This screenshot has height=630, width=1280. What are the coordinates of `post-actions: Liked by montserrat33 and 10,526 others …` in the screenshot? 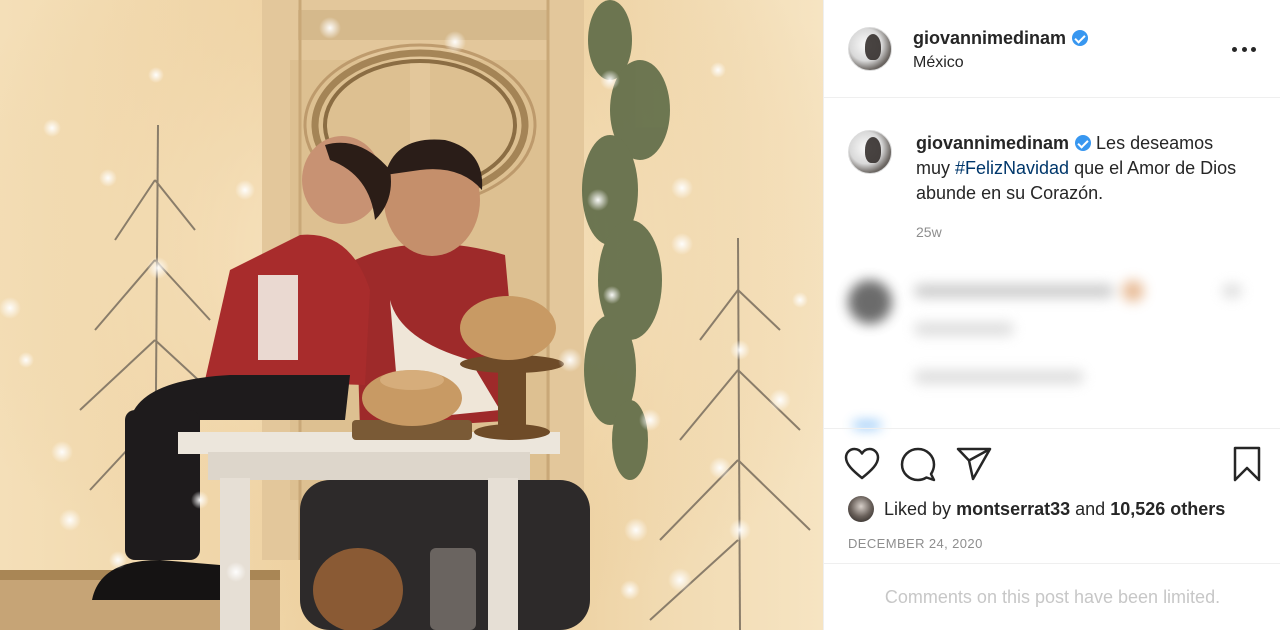 It's located at (1052, 495).